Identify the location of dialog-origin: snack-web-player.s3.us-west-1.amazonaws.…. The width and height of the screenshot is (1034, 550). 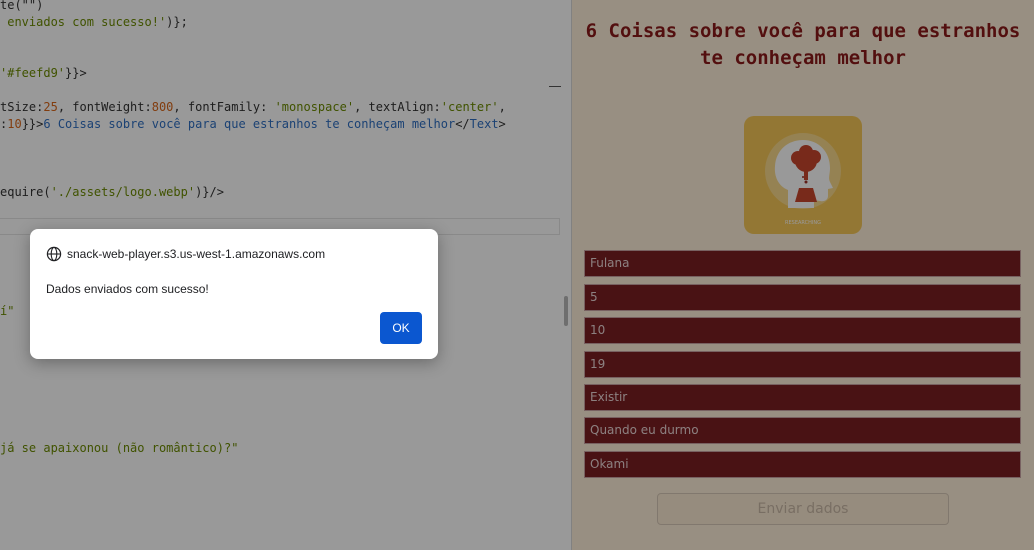
(196, 254).